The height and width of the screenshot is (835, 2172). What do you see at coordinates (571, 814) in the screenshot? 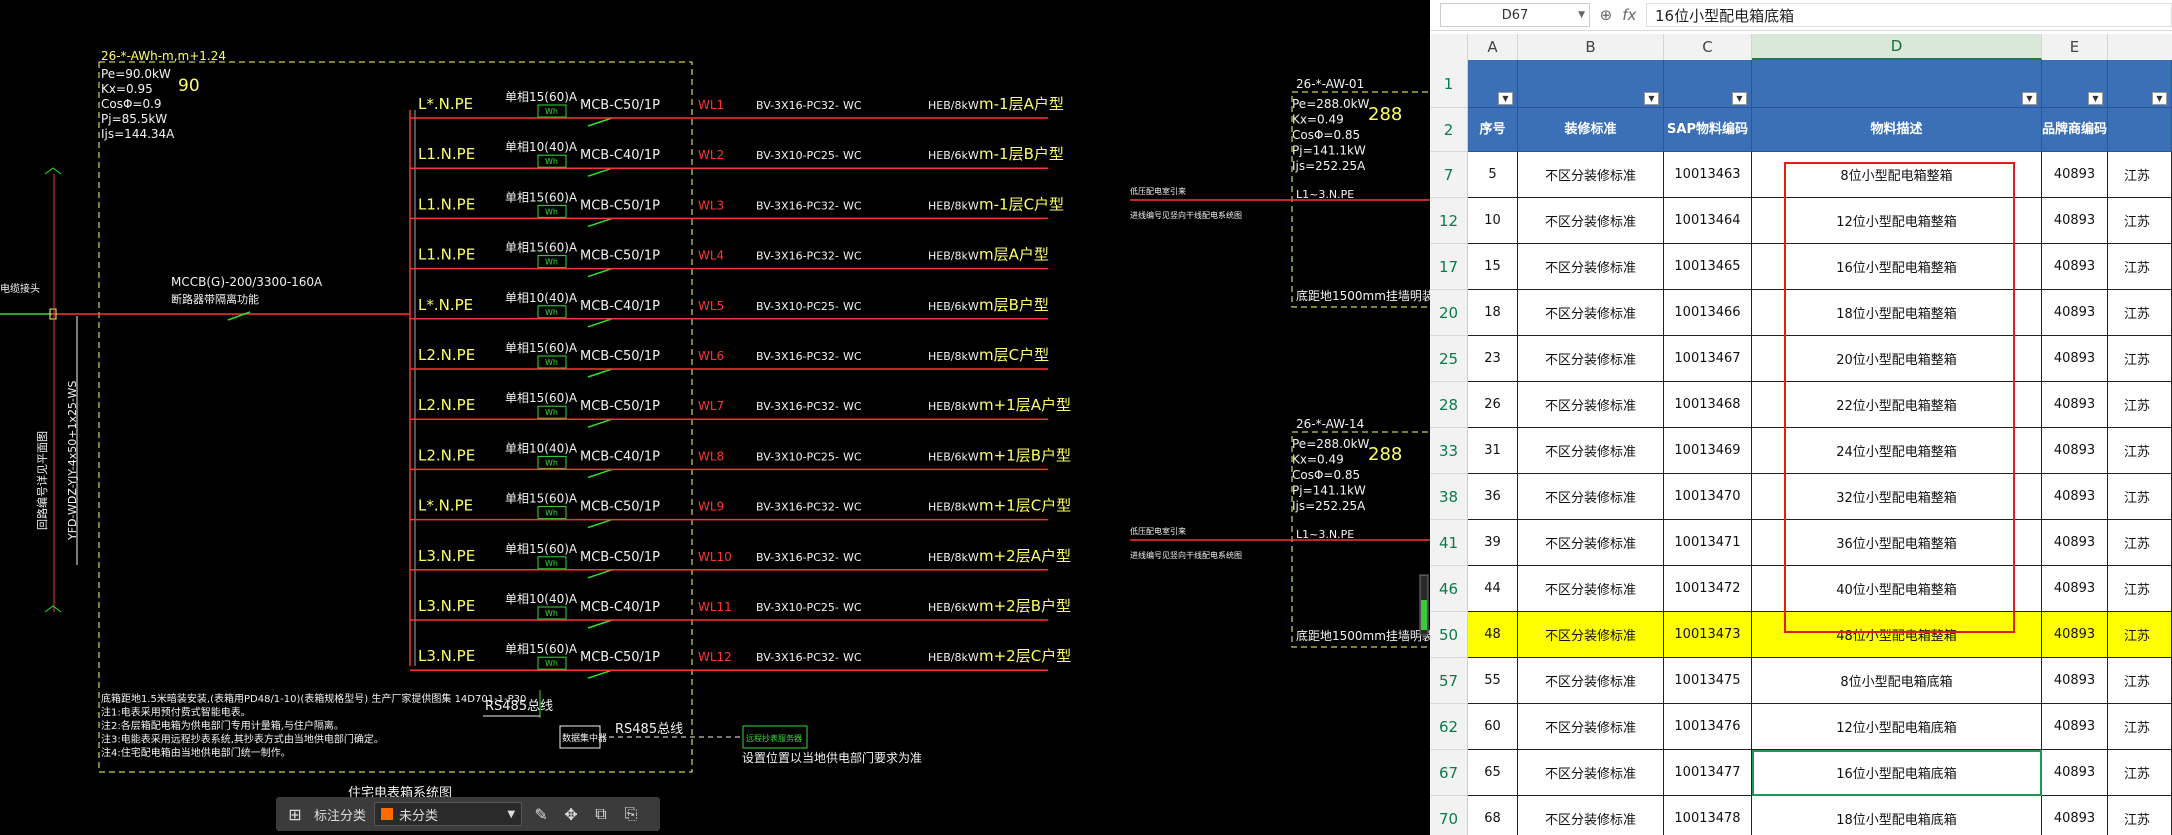
I see `move-icon: ✥` at bounding box center [571, 814].